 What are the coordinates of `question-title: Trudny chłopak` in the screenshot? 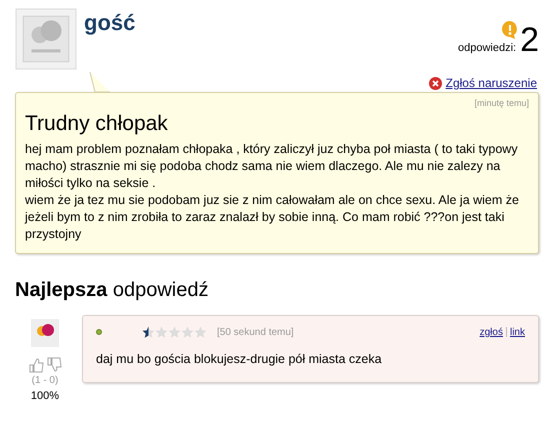 It's located at (97, 123).